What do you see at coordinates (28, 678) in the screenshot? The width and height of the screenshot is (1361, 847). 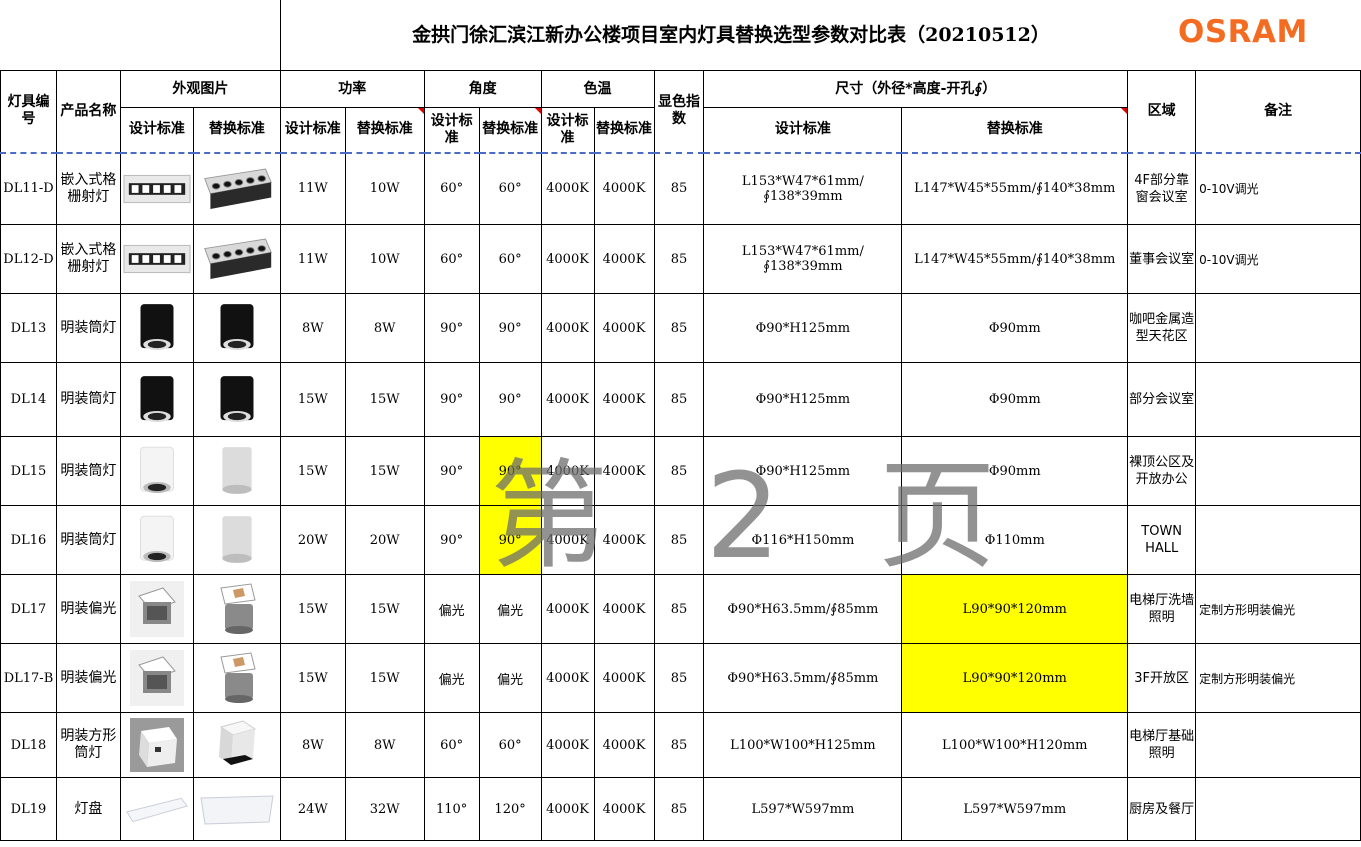 I see `cell-id: DL17-B` at bounding box center [28, 678].